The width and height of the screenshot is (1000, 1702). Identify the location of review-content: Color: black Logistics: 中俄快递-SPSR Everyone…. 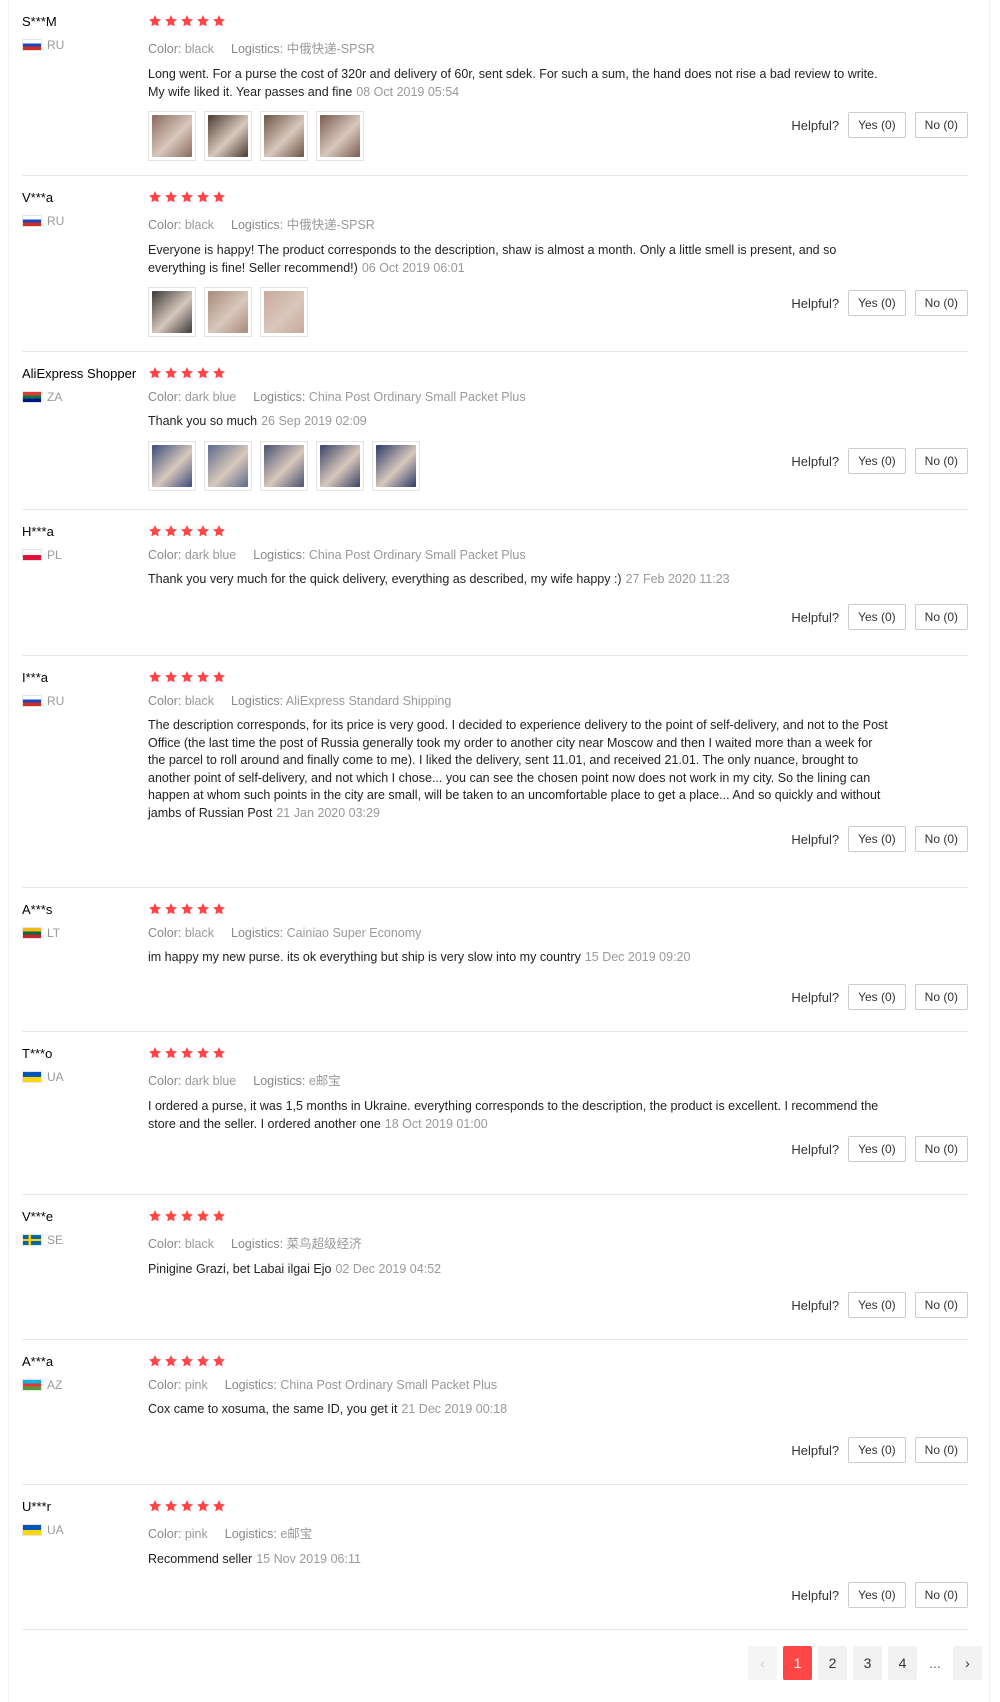
(518, 263).